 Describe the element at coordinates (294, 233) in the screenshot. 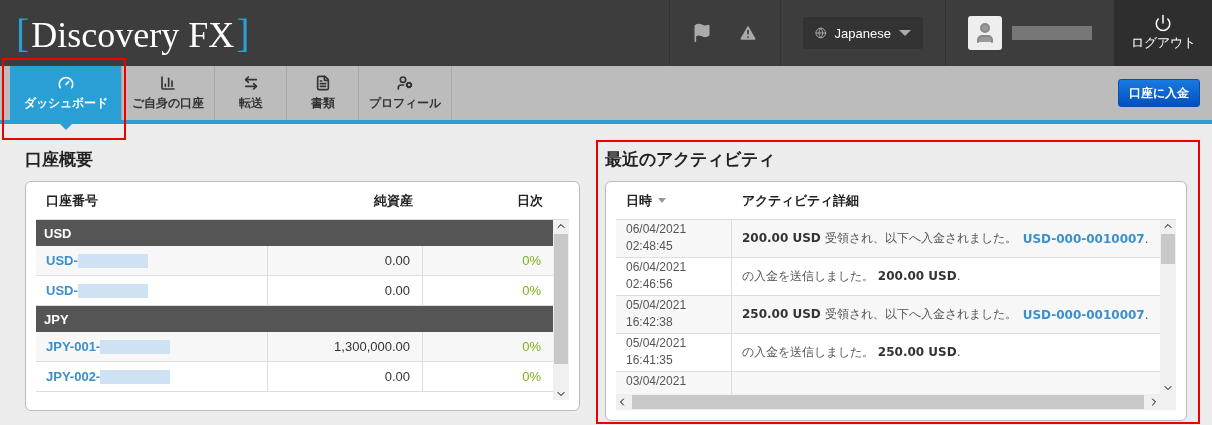

I see `group-header: USD` at that location.